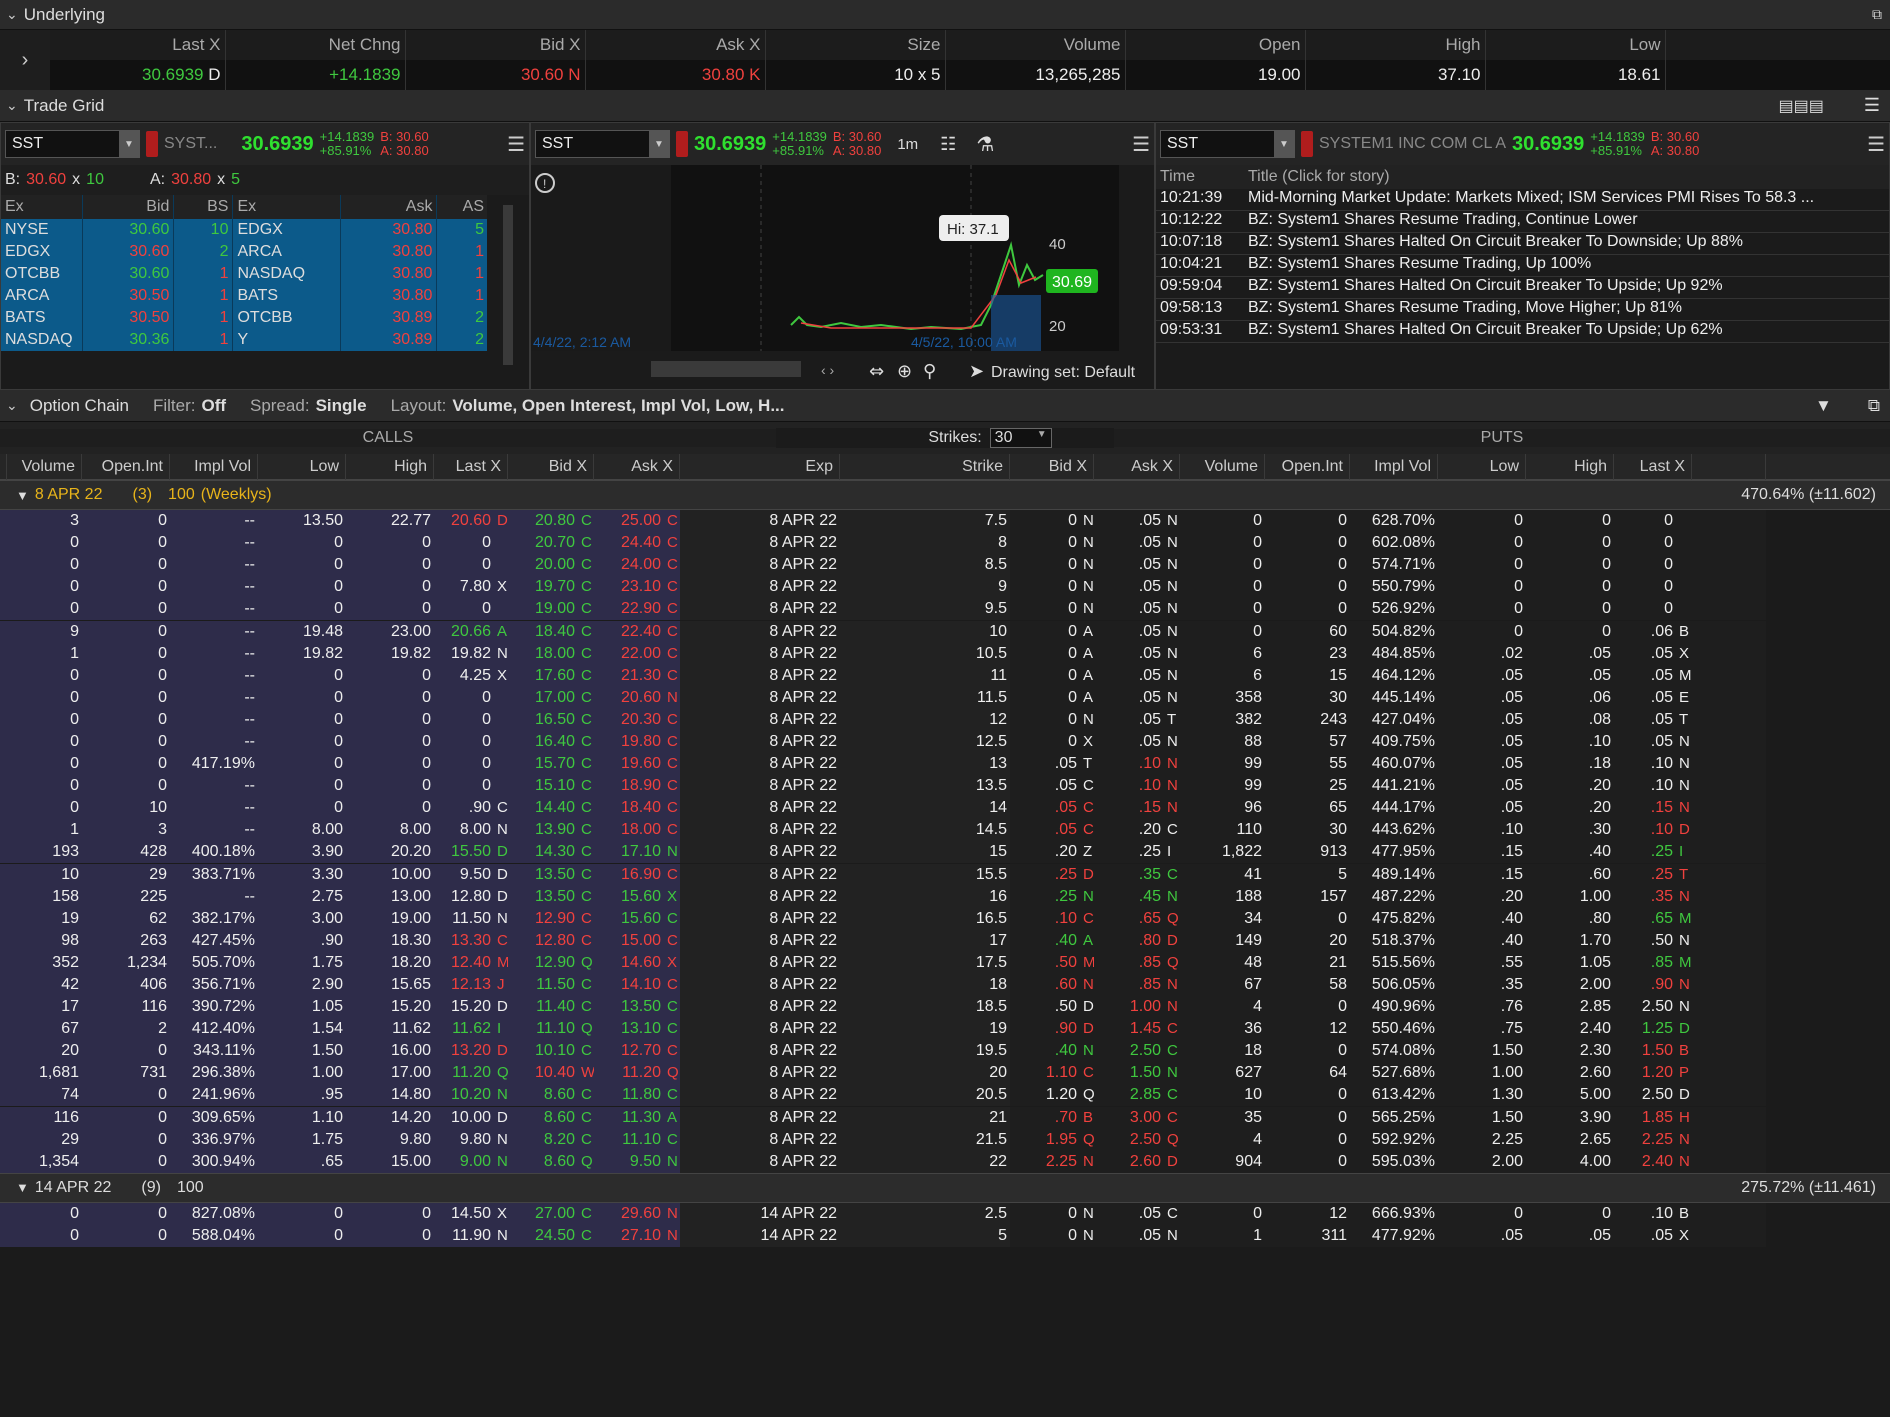 The width and height of the screenshot is (1890, 1417). I want to click on col-last: Last X, so click(471, 467).